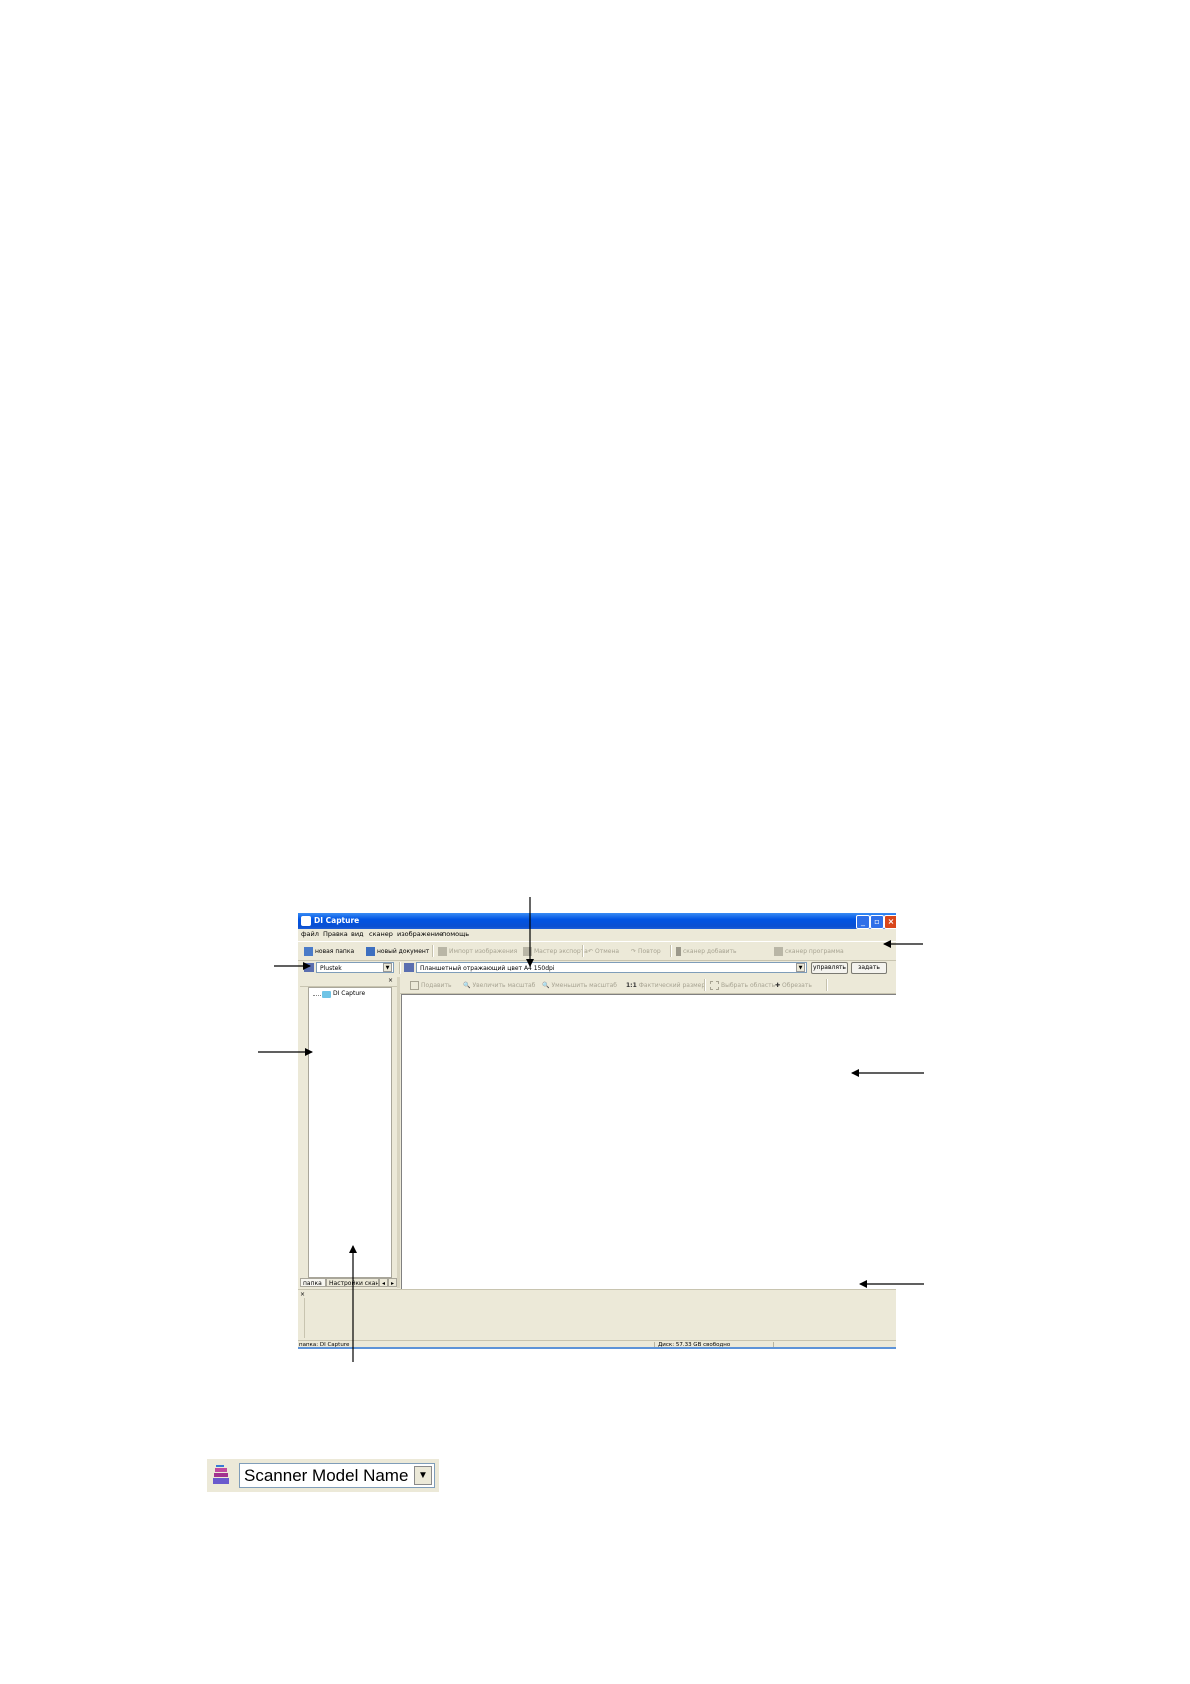 The image size is (1190, 1684). What do you see at coordinates (326, 1475) in the screenshot?
I see `scanner-model-name: Scanner Model Name` at bounding box center [326, 1475].